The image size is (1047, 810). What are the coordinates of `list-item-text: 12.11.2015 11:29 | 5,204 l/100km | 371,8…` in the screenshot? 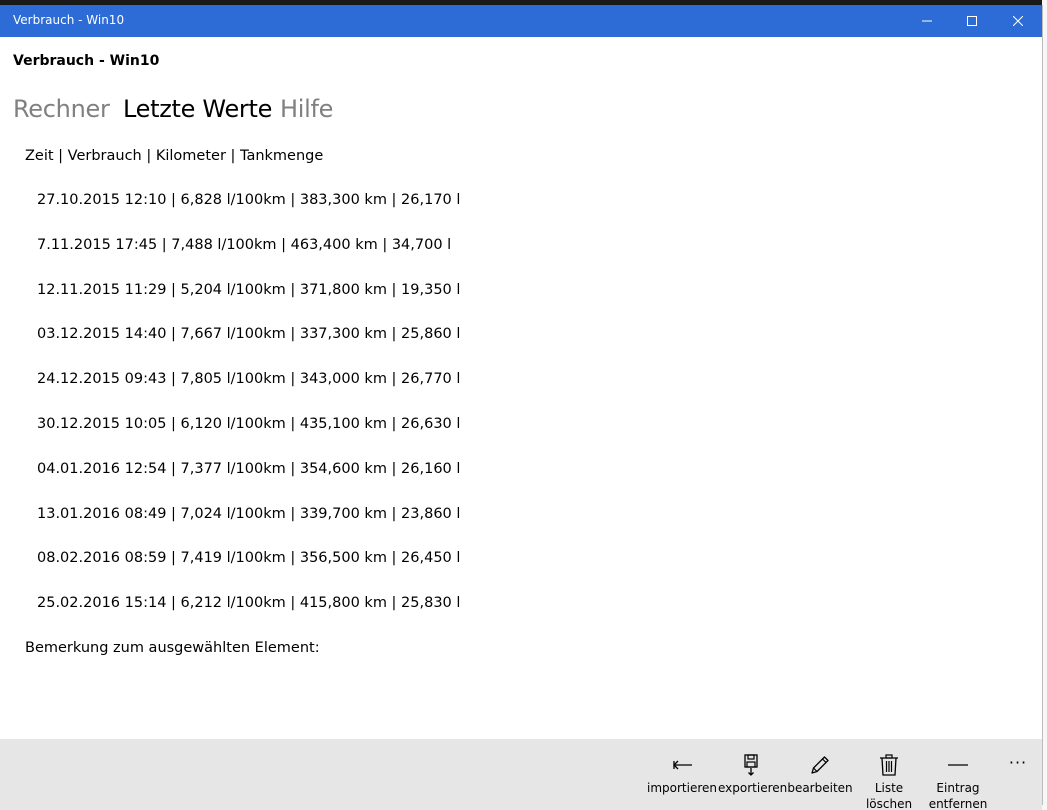 It's located at (249, 289).